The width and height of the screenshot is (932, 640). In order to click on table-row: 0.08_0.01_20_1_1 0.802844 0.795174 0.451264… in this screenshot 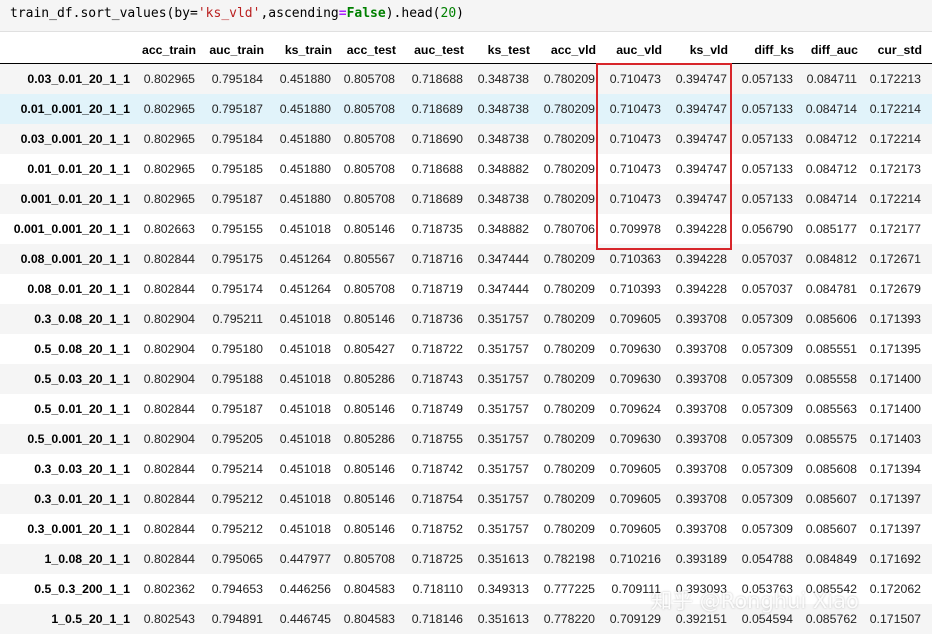, I will do `click(466, 289)`.